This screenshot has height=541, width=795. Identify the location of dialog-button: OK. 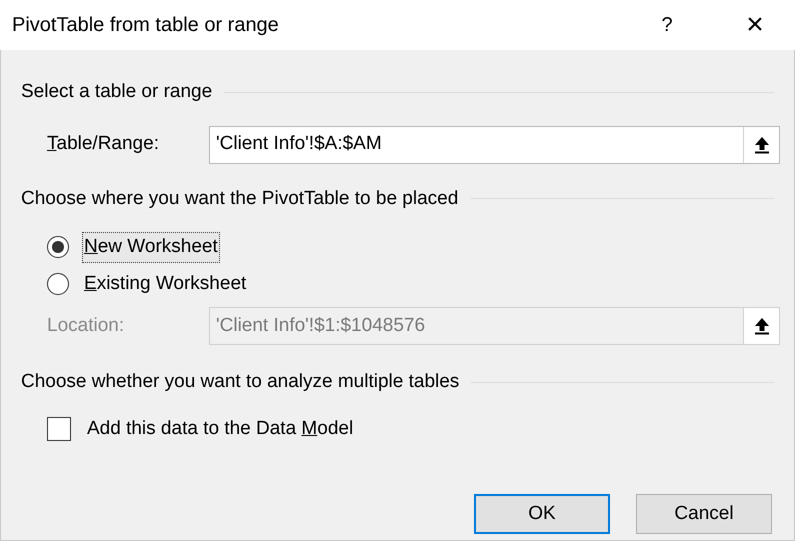
(542, 514).